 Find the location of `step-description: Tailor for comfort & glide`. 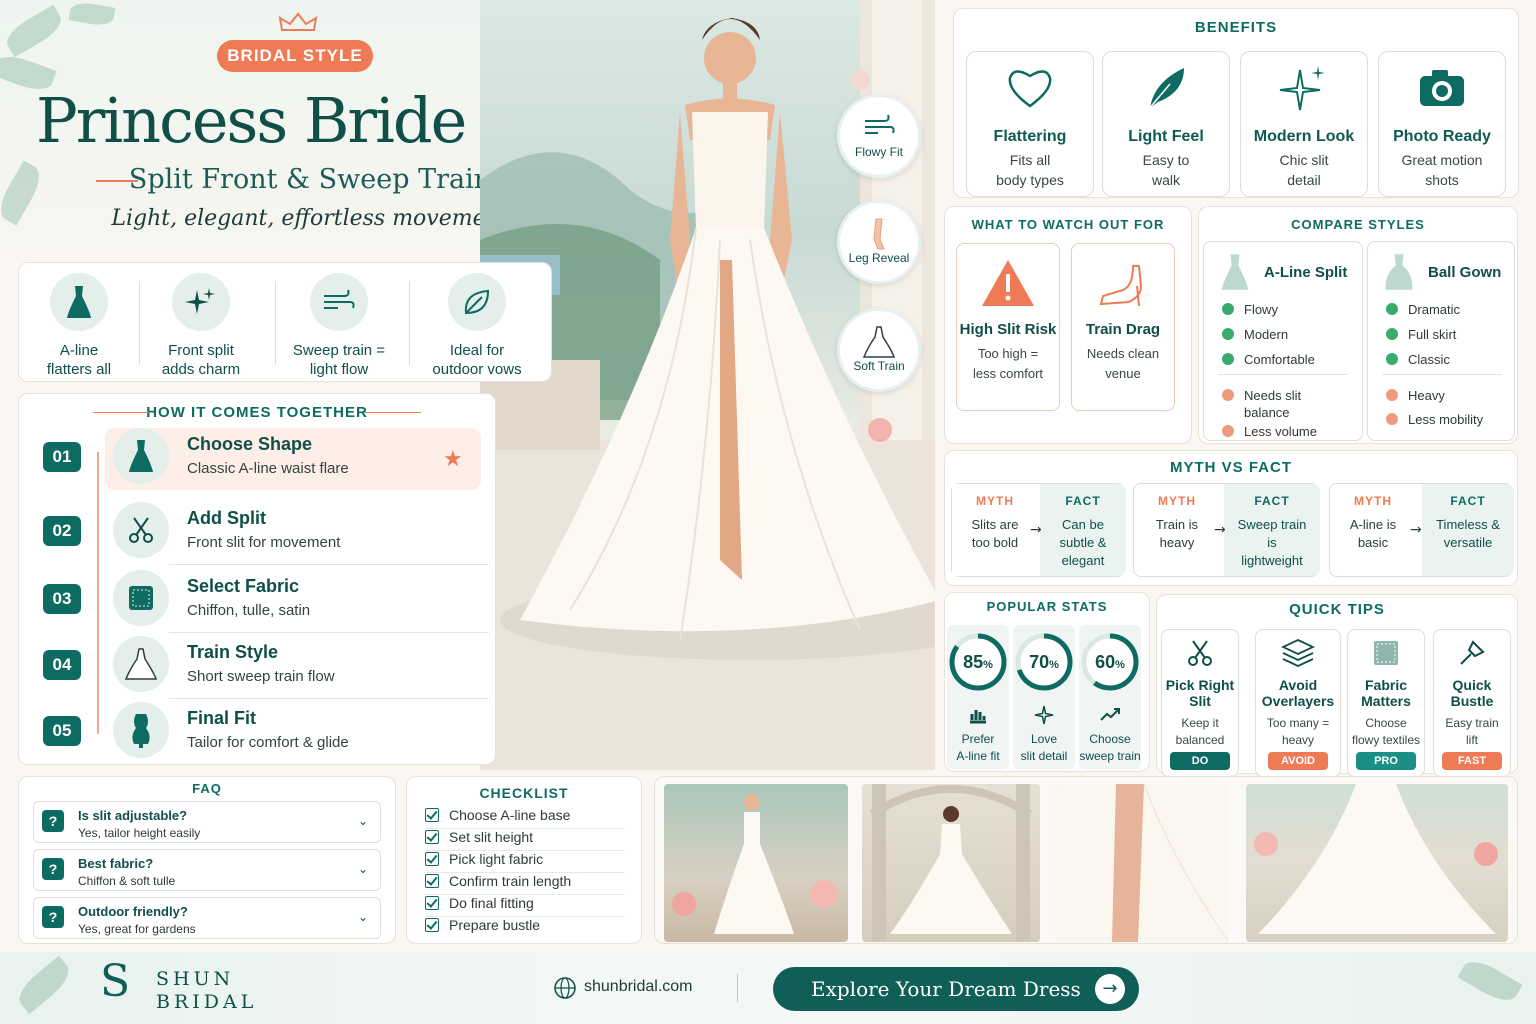

step-description: Tailor for comfort & glide is located at coordinates (268, 742).